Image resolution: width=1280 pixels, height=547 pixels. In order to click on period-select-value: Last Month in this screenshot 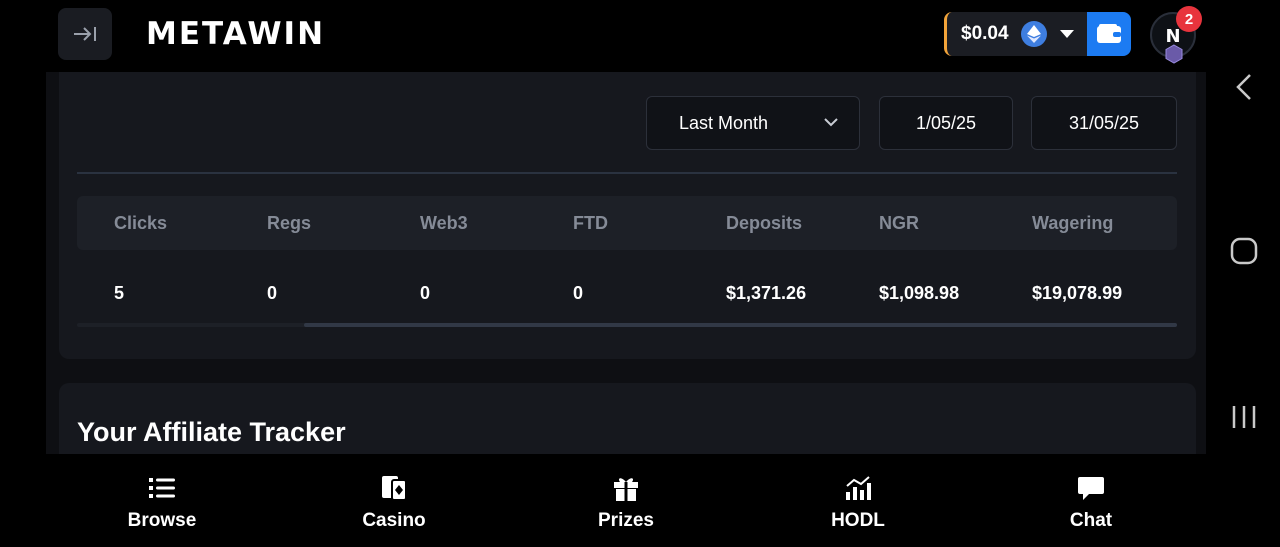, I will do `click(724, 123)`.